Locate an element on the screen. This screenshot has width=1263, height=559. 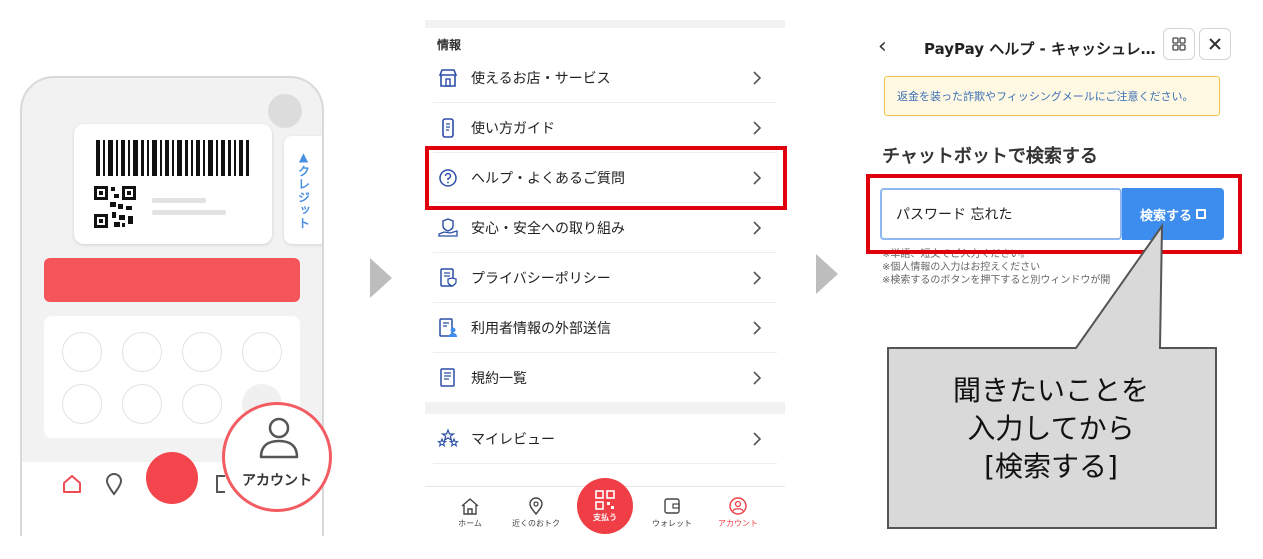
help-item-highlight is located at coordinates (606, 178).